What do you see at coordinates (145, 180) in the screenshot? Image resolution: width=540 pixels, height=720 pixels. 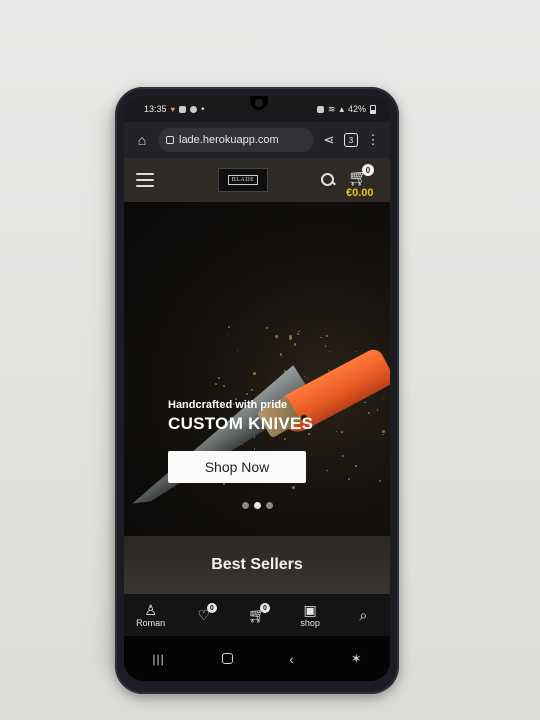 I see `hamburger-menu-icon` at bounding box center [145, 180].